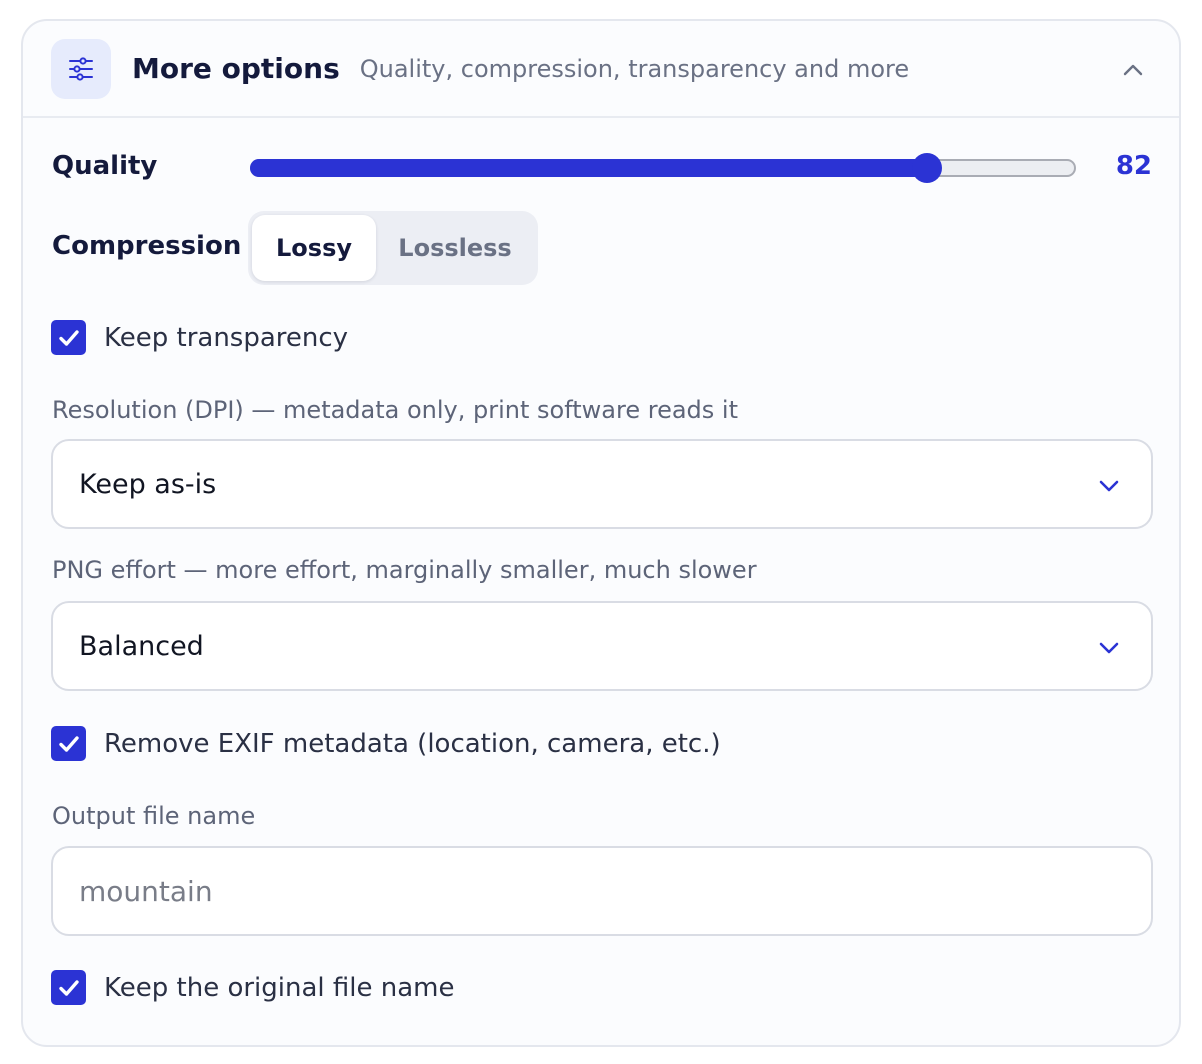 This screenshot has height=1064, width=1202. What do you see at coordinates (602, 891) in the screenshot?
I see `output-name-input` at bounding box center [602, 891].